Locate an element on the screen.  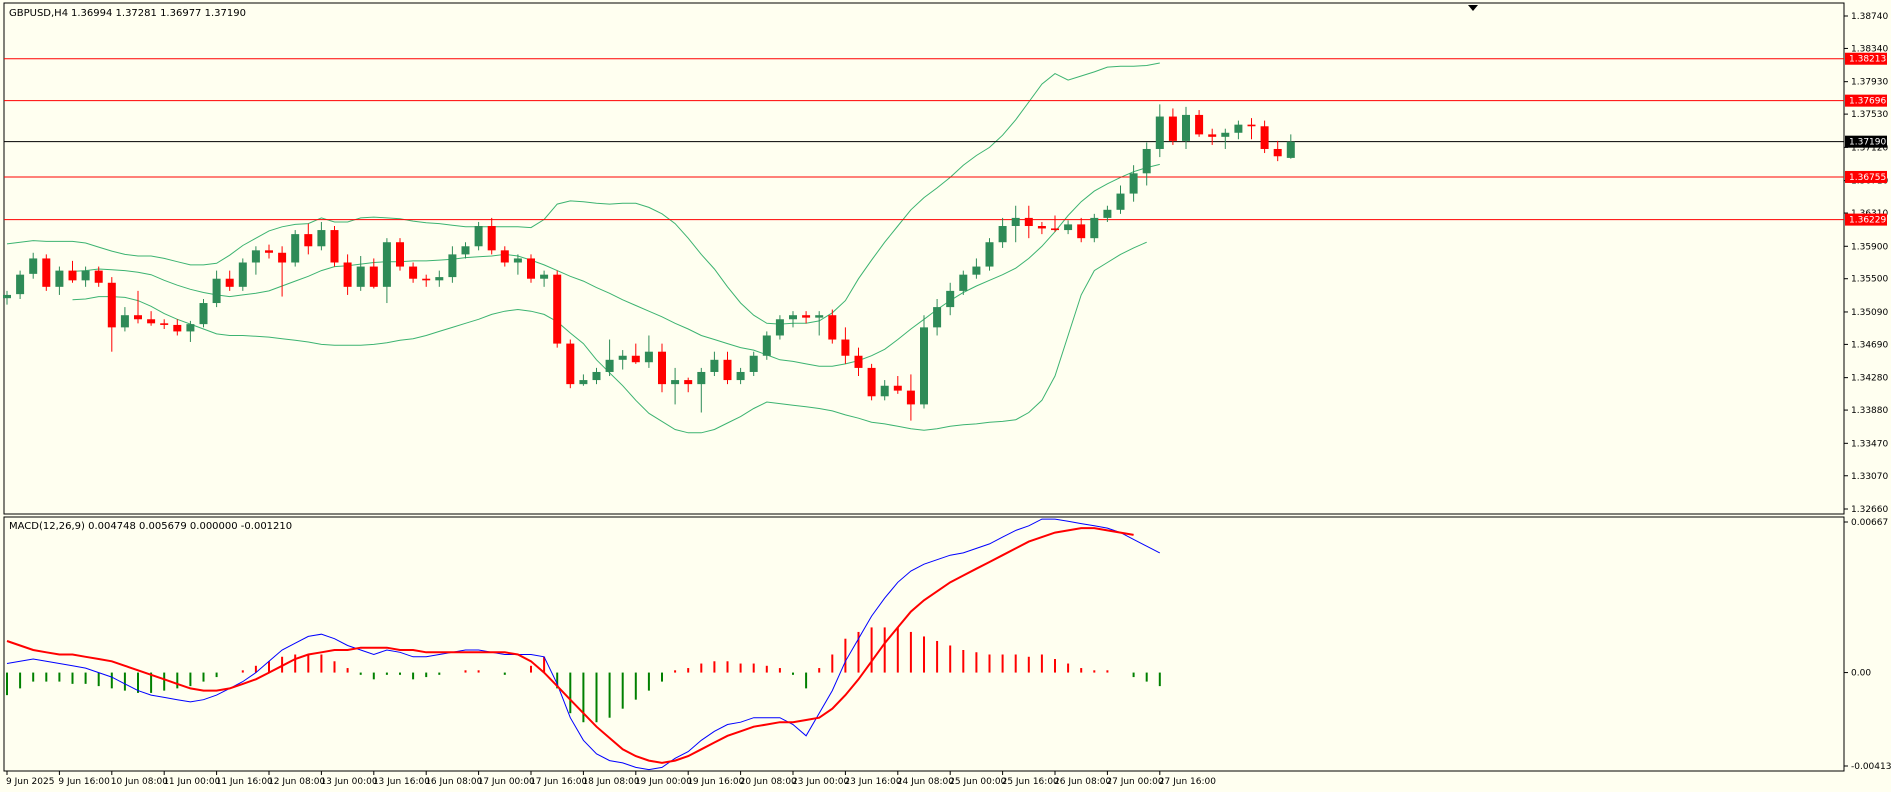
time-tick-label: 27 Jun 16:00 is located at coordinates (1187, 782).